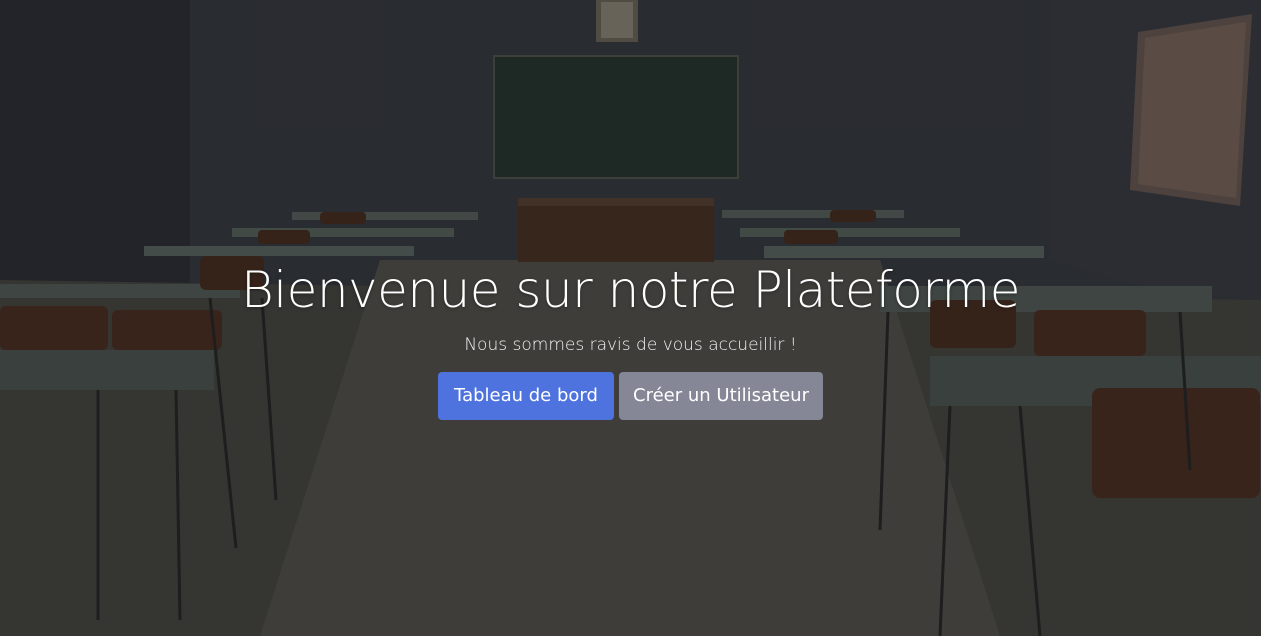 This screenshot has width=1261, height=636. I want to click on welcome-subtitle: Nous sommes ravis de vous accueillir !, so click(630, 345).